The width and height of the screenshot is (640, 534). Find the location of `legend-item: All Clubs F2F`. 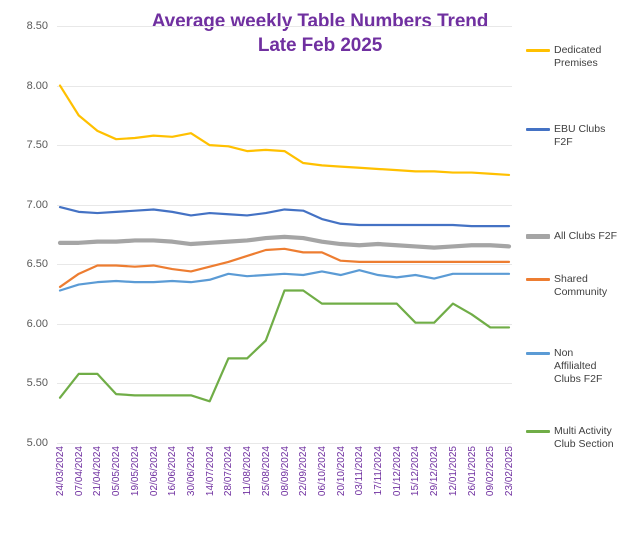

legend-item: All Clubs F2F is located at coordinates (582, 236).